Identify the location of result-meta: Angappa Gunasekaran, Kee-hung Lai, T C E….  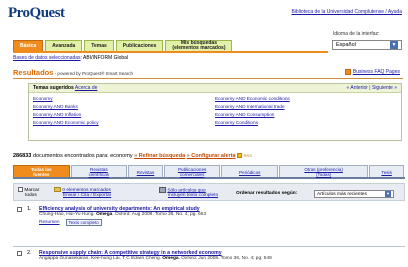
(155, 258).